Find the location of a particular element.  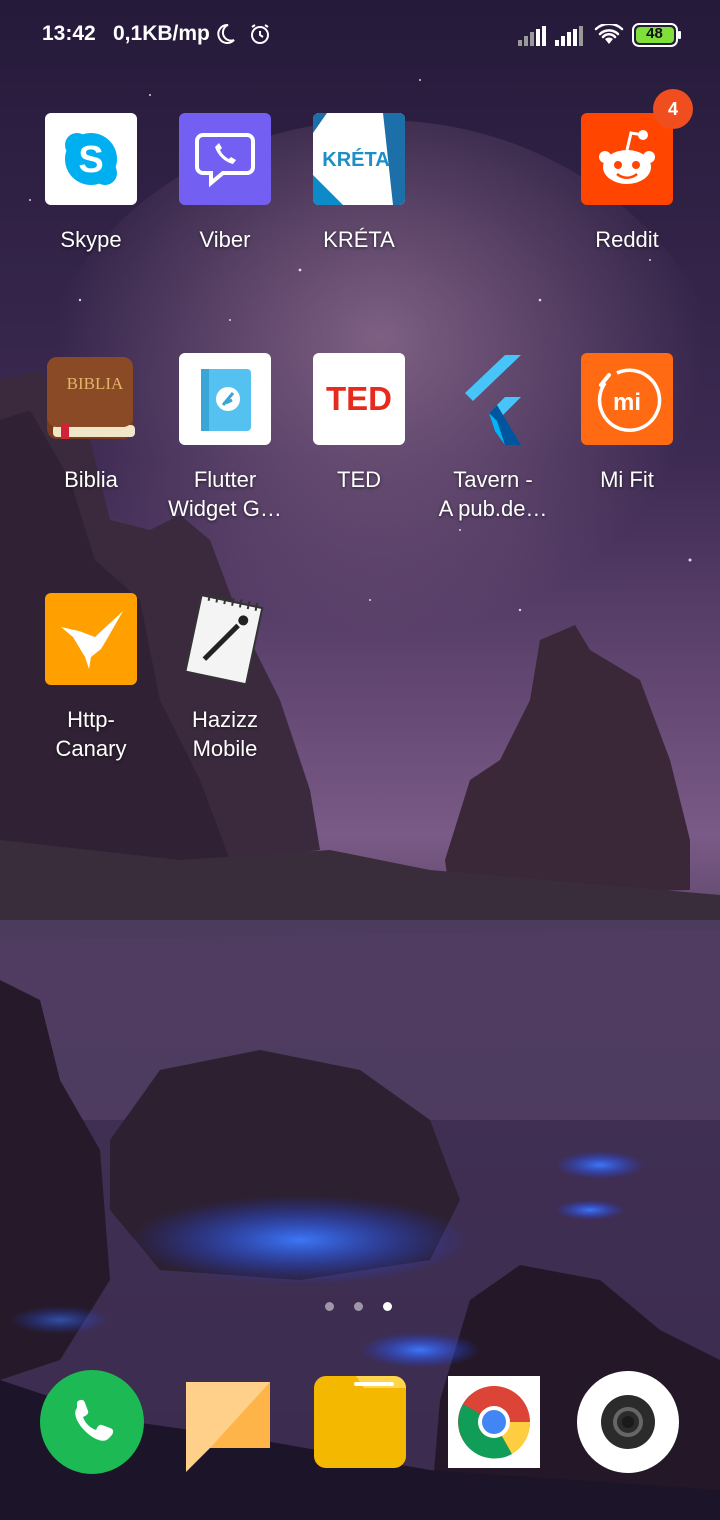

app-label: Skype is located at coordinates (91, 239).